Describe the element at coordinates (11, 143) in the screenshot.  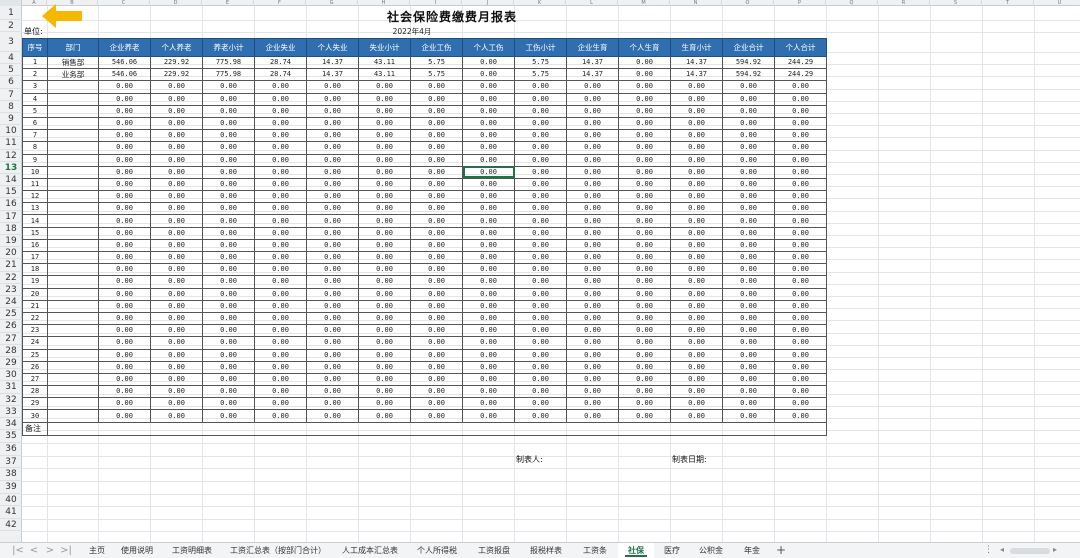
I see `row-header-11: 11` at that location.